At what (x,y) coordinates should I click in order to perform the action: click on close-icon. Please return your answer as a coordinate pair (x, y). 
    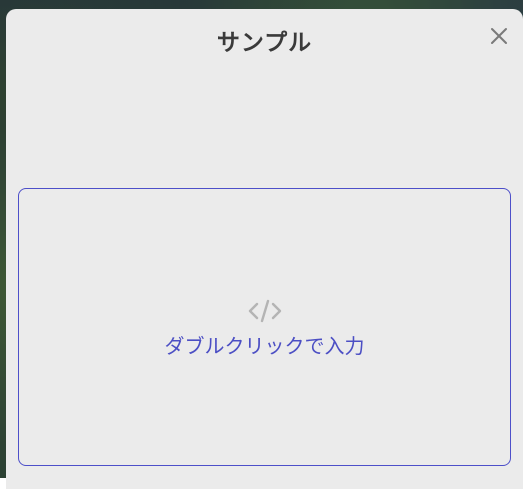
    Looking at the image, I should click on (499, 36).